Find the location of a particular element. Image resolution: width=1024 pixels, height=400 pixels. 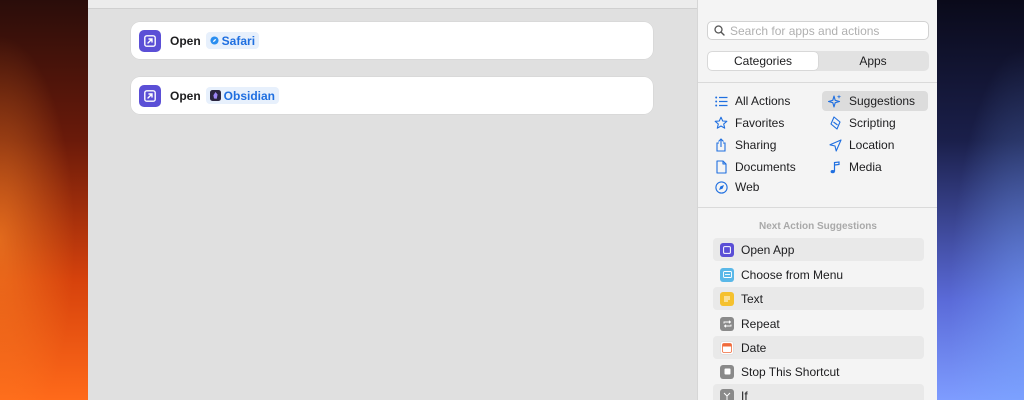

suggestion-choose-from-menu: Choose from Menu is located at coordinates (818, 274).